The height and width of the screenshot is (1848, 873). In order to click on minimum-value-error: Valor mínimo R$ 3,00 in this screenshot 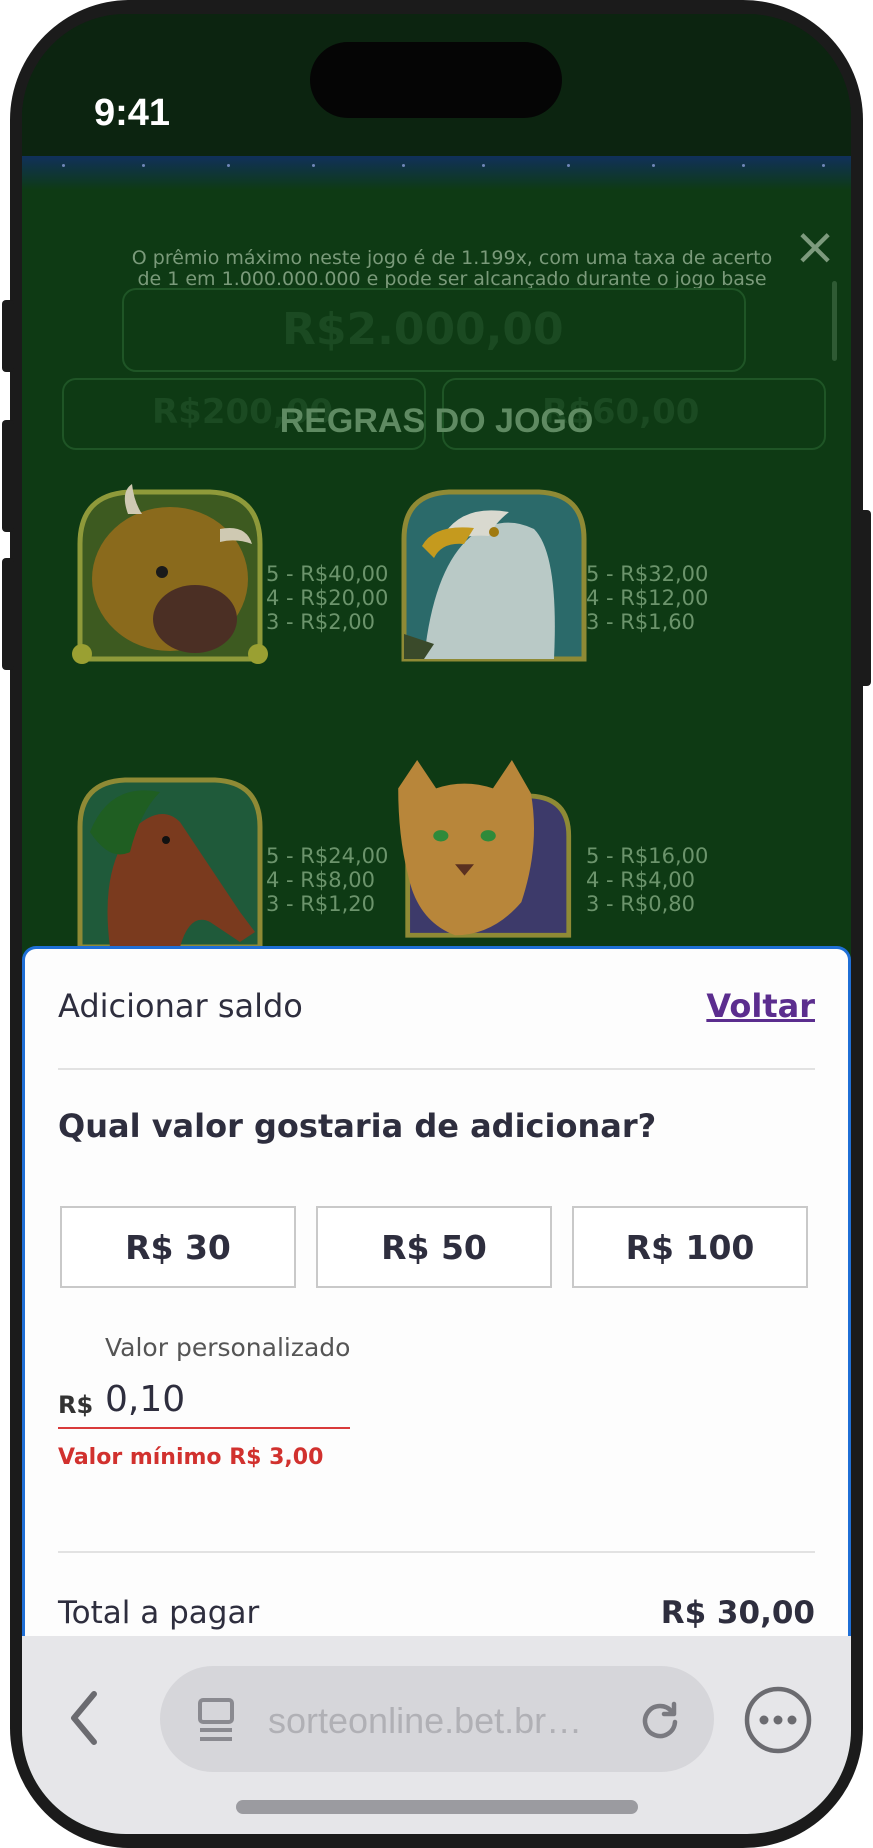, I will do `click(191, 1457)`.